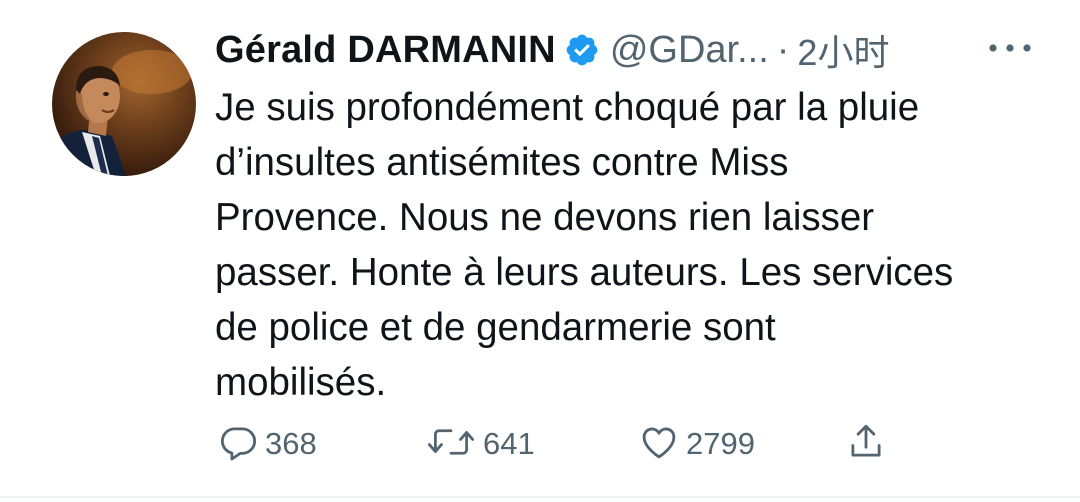 The width and height of the screenshot is (1080, 502). What do you see at coordinates (238, 444) in the screenshot?
I see `reply-icon` at bounding box center [238, 444].